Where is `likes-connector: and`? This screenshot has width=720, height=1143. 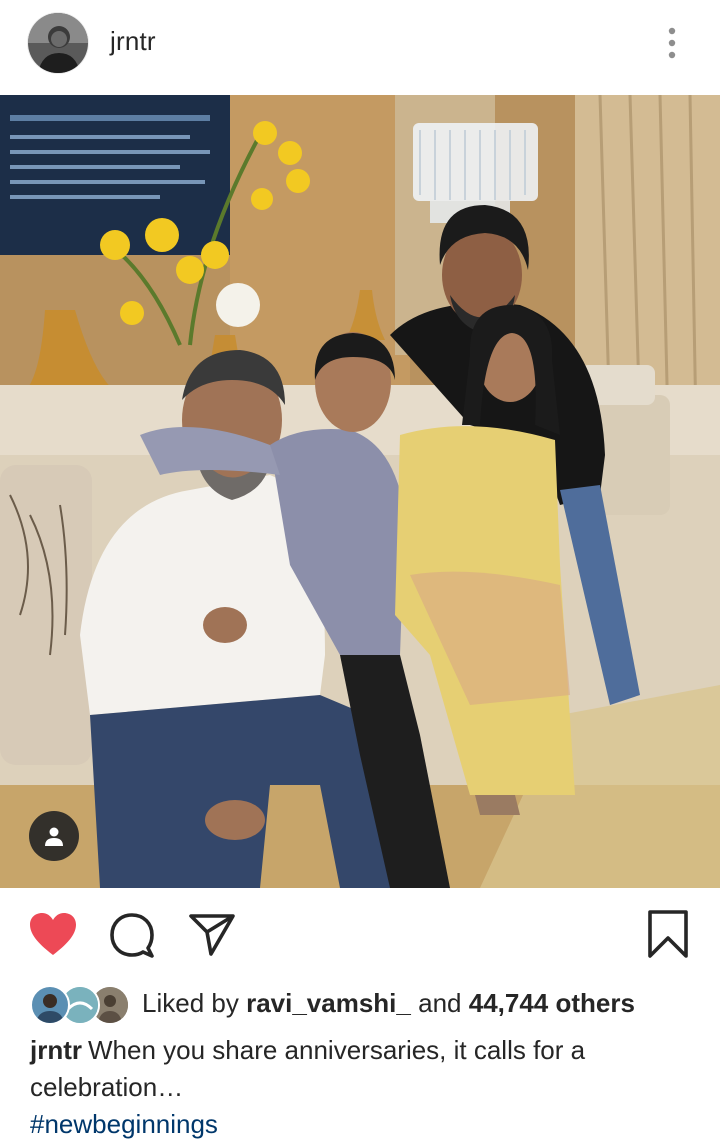 likes-connector: and is located at coordinates (440, 1002).